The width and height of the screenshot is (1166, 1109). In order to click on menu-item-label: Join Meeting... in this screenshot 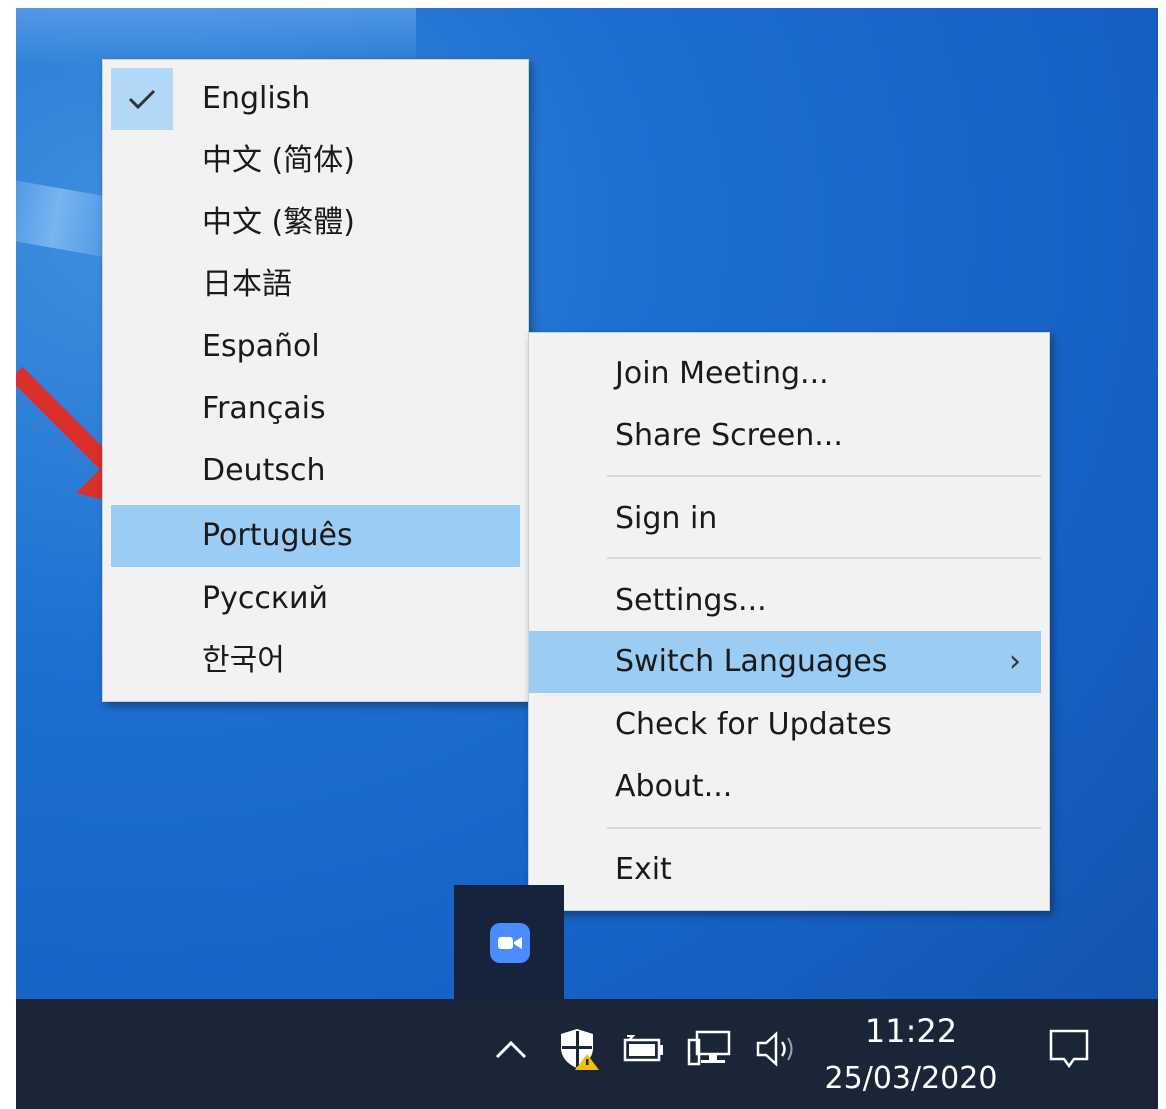, I will do `click(722, 373)`.